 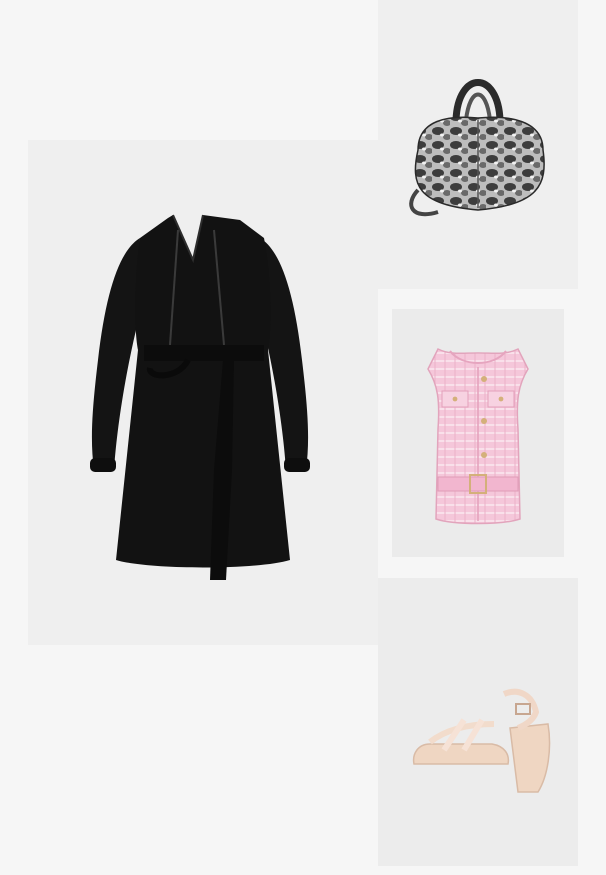 I want to click on product-tile-vest, so click(x=478, y=433).